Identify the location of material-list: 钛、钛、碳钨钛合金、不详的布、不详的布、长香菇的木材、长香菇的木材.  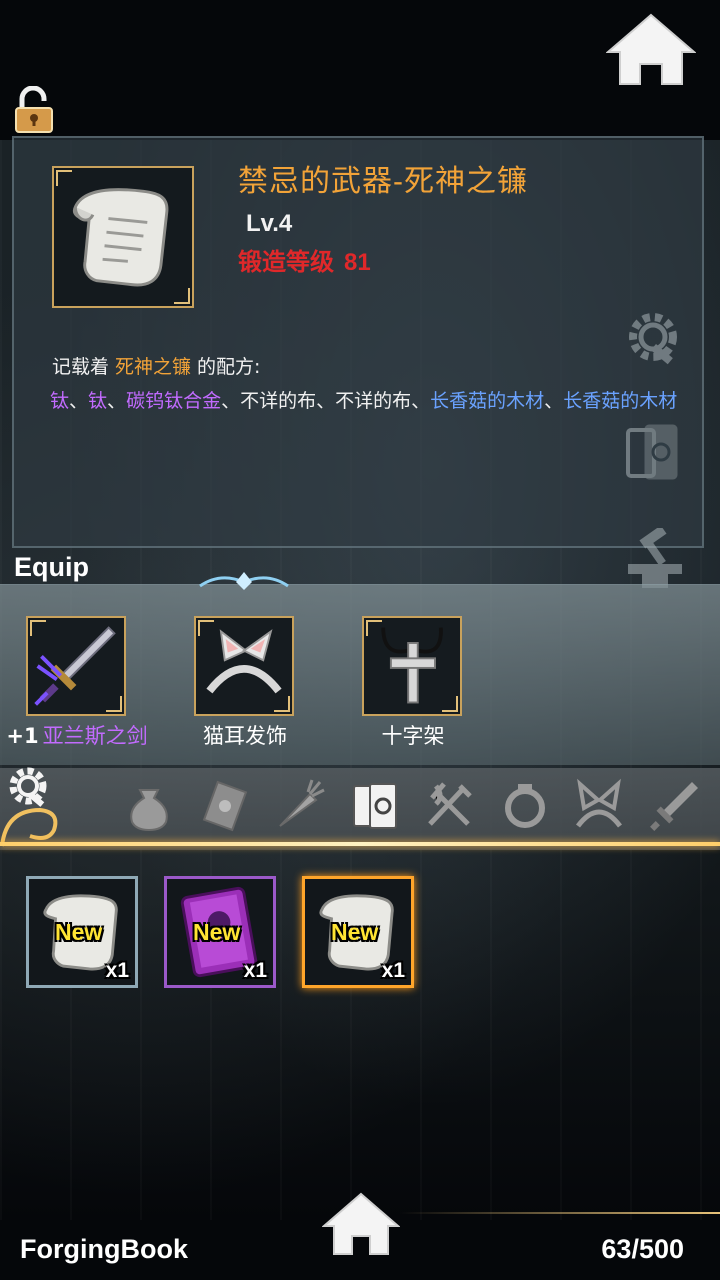
(374, 401).